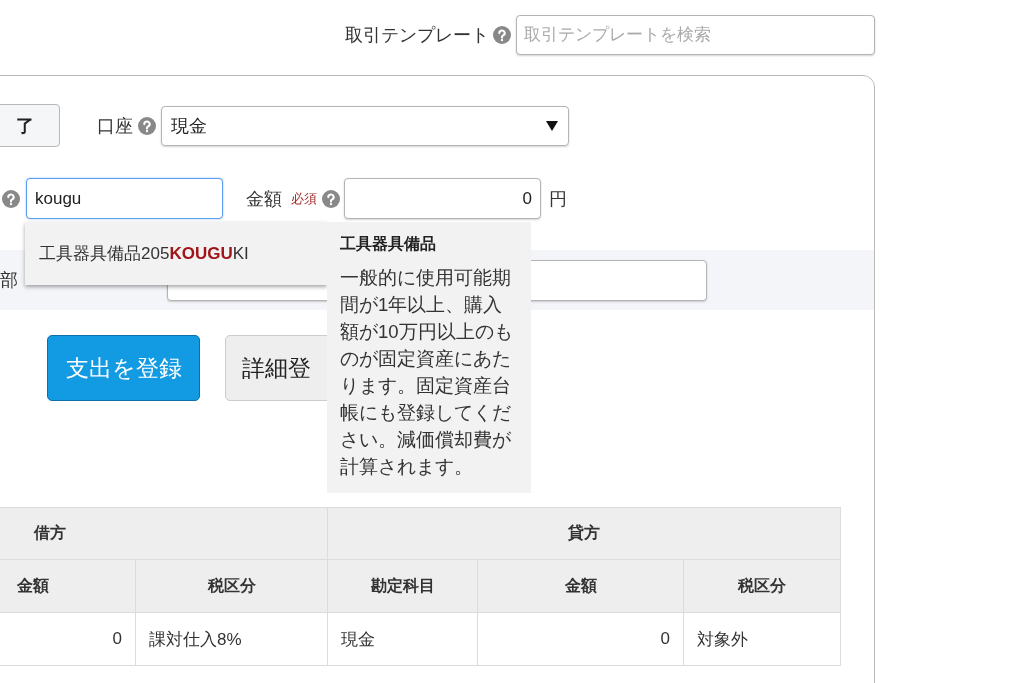 This screenshot has width=1024, height=683. Describe the element at coordinates (442, 198) in the screenshot. I see `amount-input-field: 0` at that location.